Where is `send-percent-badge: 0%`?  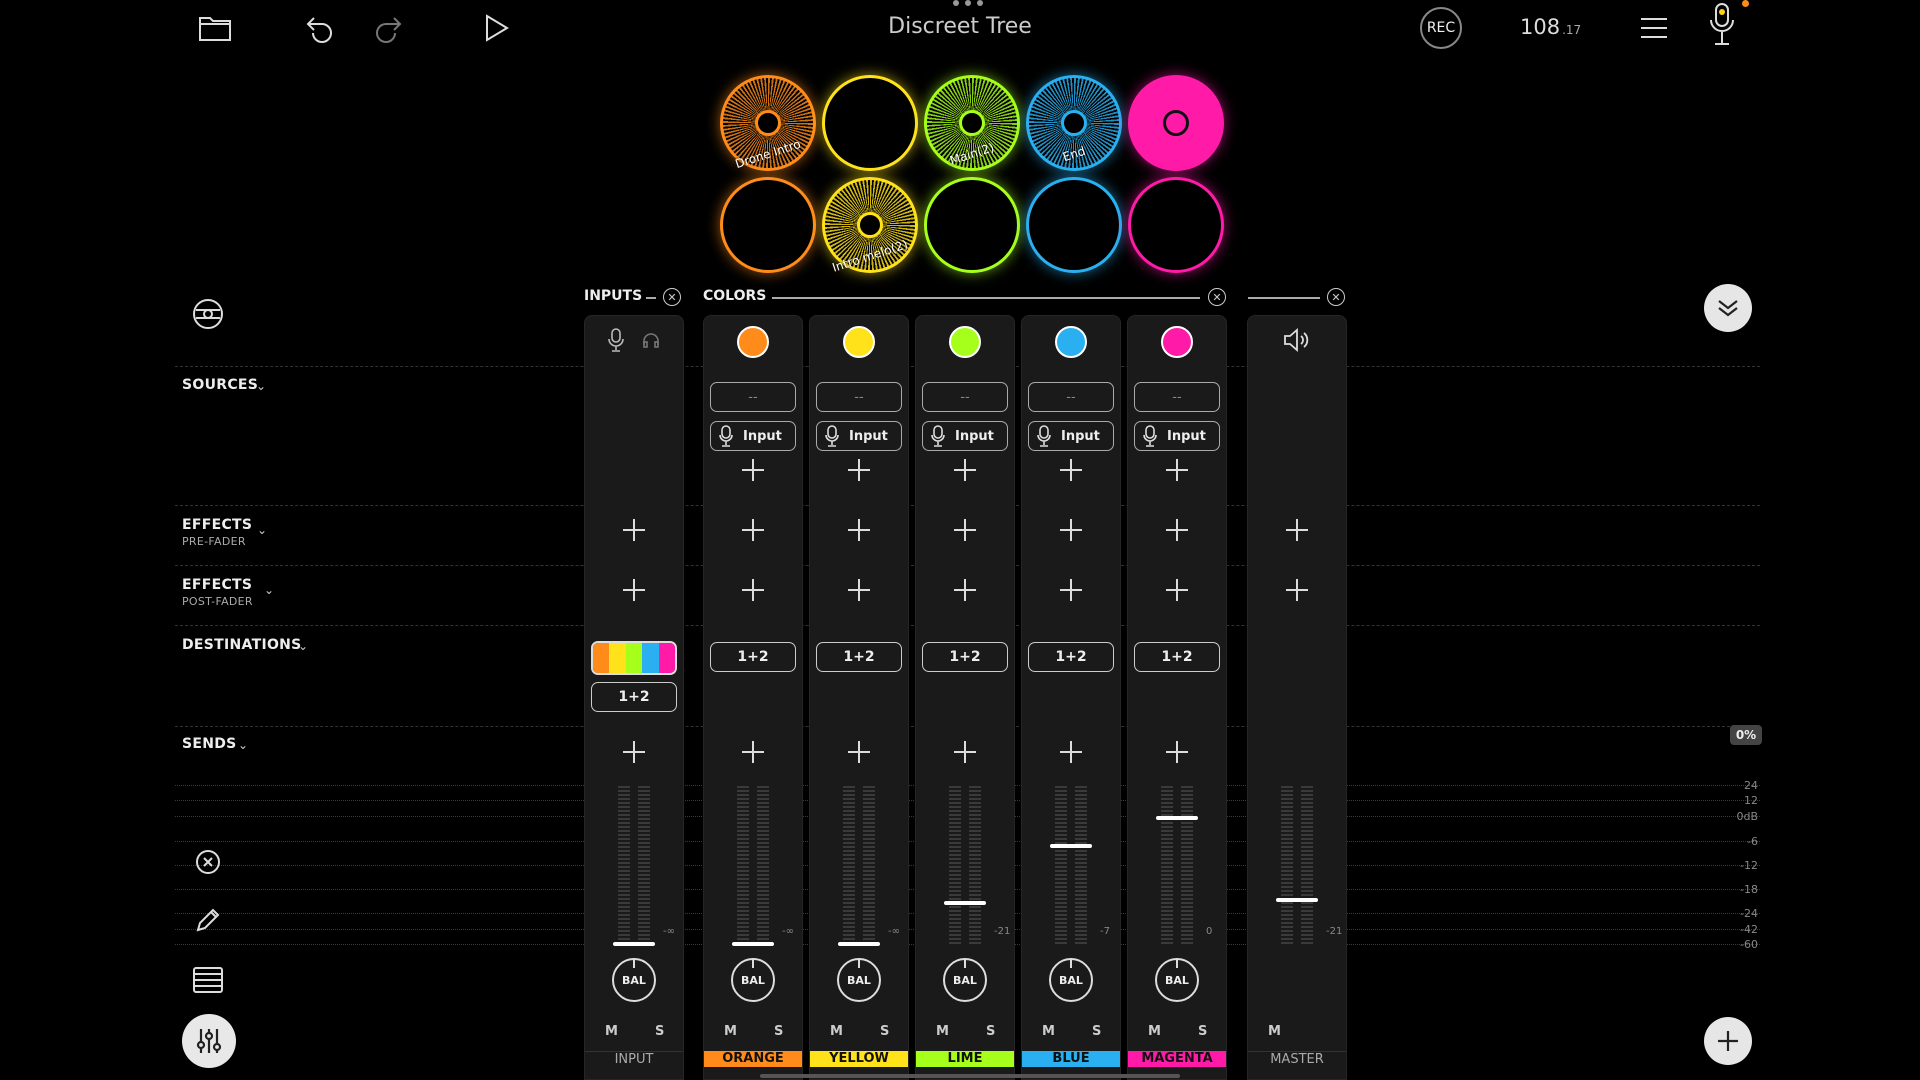
send-percent-badge: 0% is located at coordinates (1746, 735).